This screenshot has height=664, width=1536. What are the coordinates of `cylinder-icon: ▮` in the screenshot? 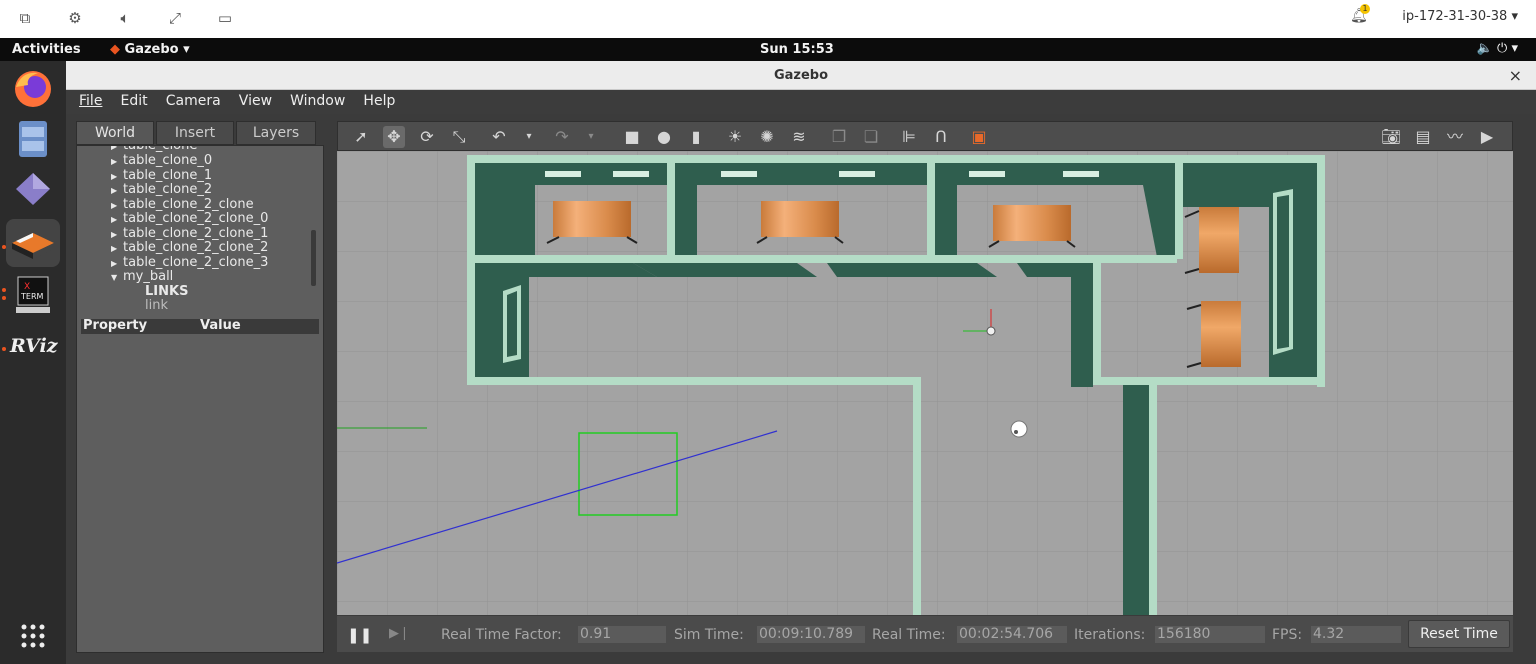 It's located at (696, 137).